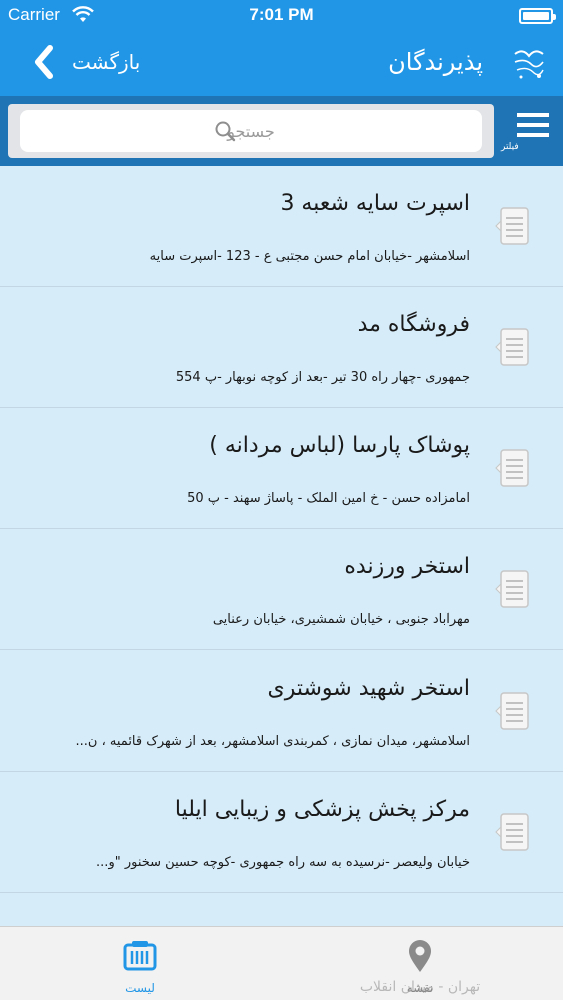 The image size is (563, 1000). I want to click on tab-map-label: نقشه, so click(420, 988).